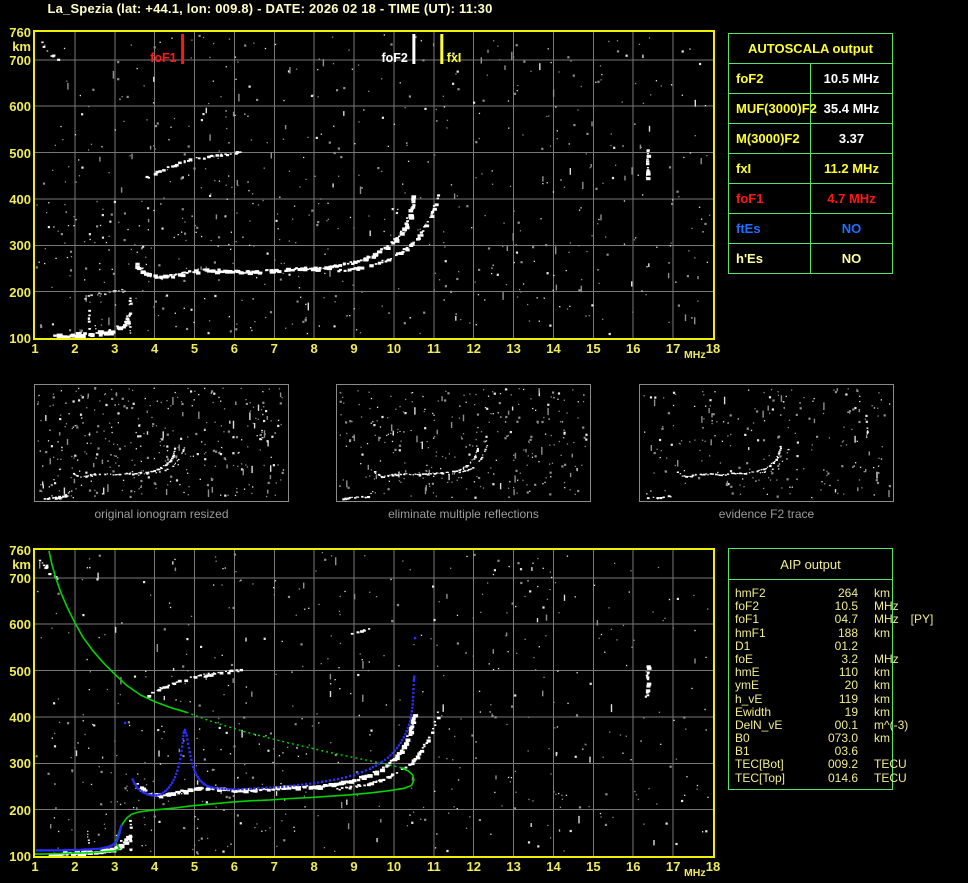 This screenshot has height=883, width=968. Describe the element at coordinates (769, 138) in the screenshot. I see `autoscala-row-label: M(3000)F2` at that location.